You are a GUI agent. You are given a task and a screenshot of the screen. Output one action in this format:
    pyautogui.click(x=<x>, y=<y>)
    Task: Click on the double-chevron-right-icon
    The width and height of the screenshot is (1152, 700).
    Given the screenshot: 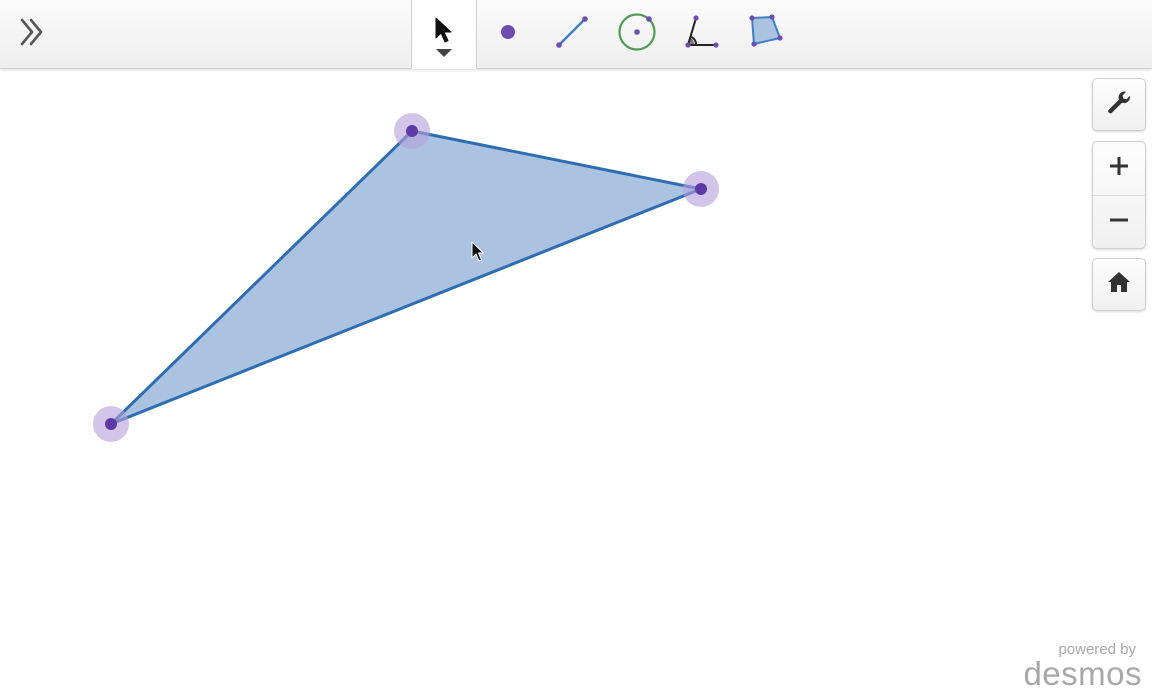 What is the action you would take?
    pyautogui.click(x=32, y=34)
    